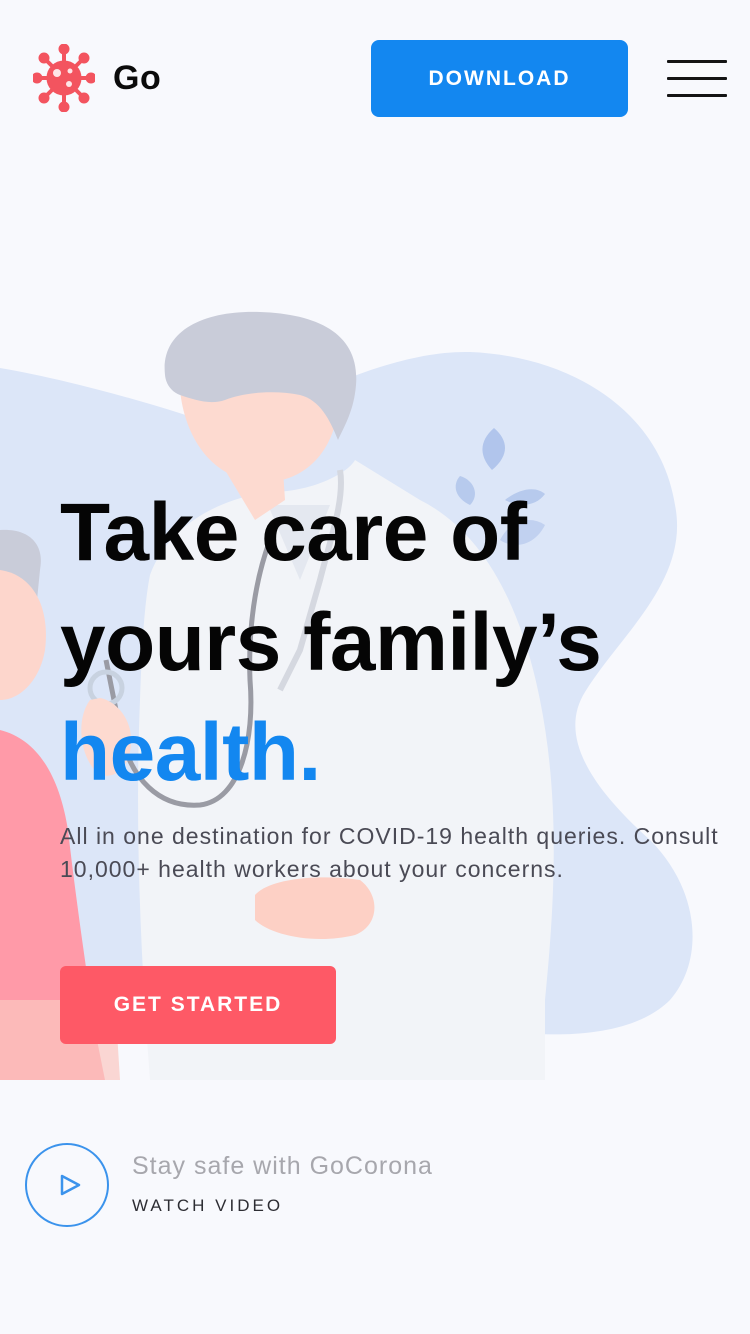 This screenshot has width=750, height=1334. What do you see at coordinates (64, 78) in the screenshot?
I see `virus-icon` at bounding box center [64, 78].